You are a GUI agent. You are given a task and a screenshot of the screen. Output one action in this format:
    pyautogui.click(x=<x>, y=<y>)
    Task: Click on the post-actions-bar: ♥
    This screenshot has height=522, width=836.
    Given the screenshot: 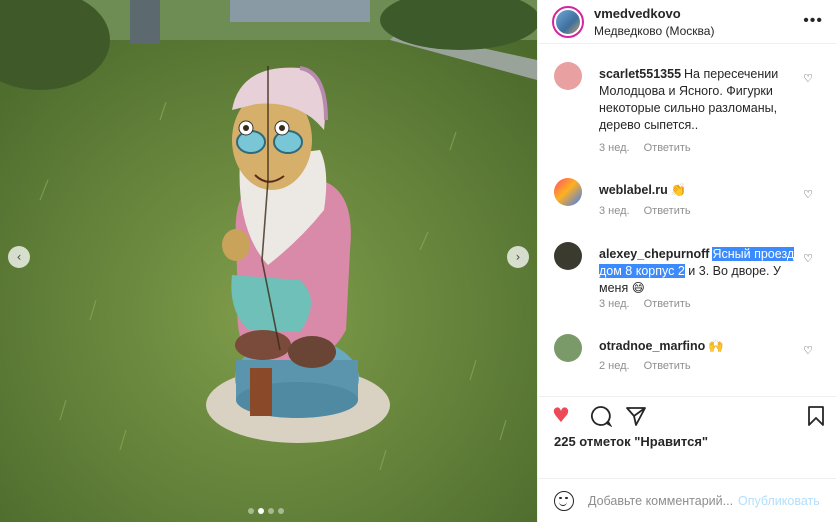 What is the action you would take?
    pyautogui.click(x=687, y=416)
    